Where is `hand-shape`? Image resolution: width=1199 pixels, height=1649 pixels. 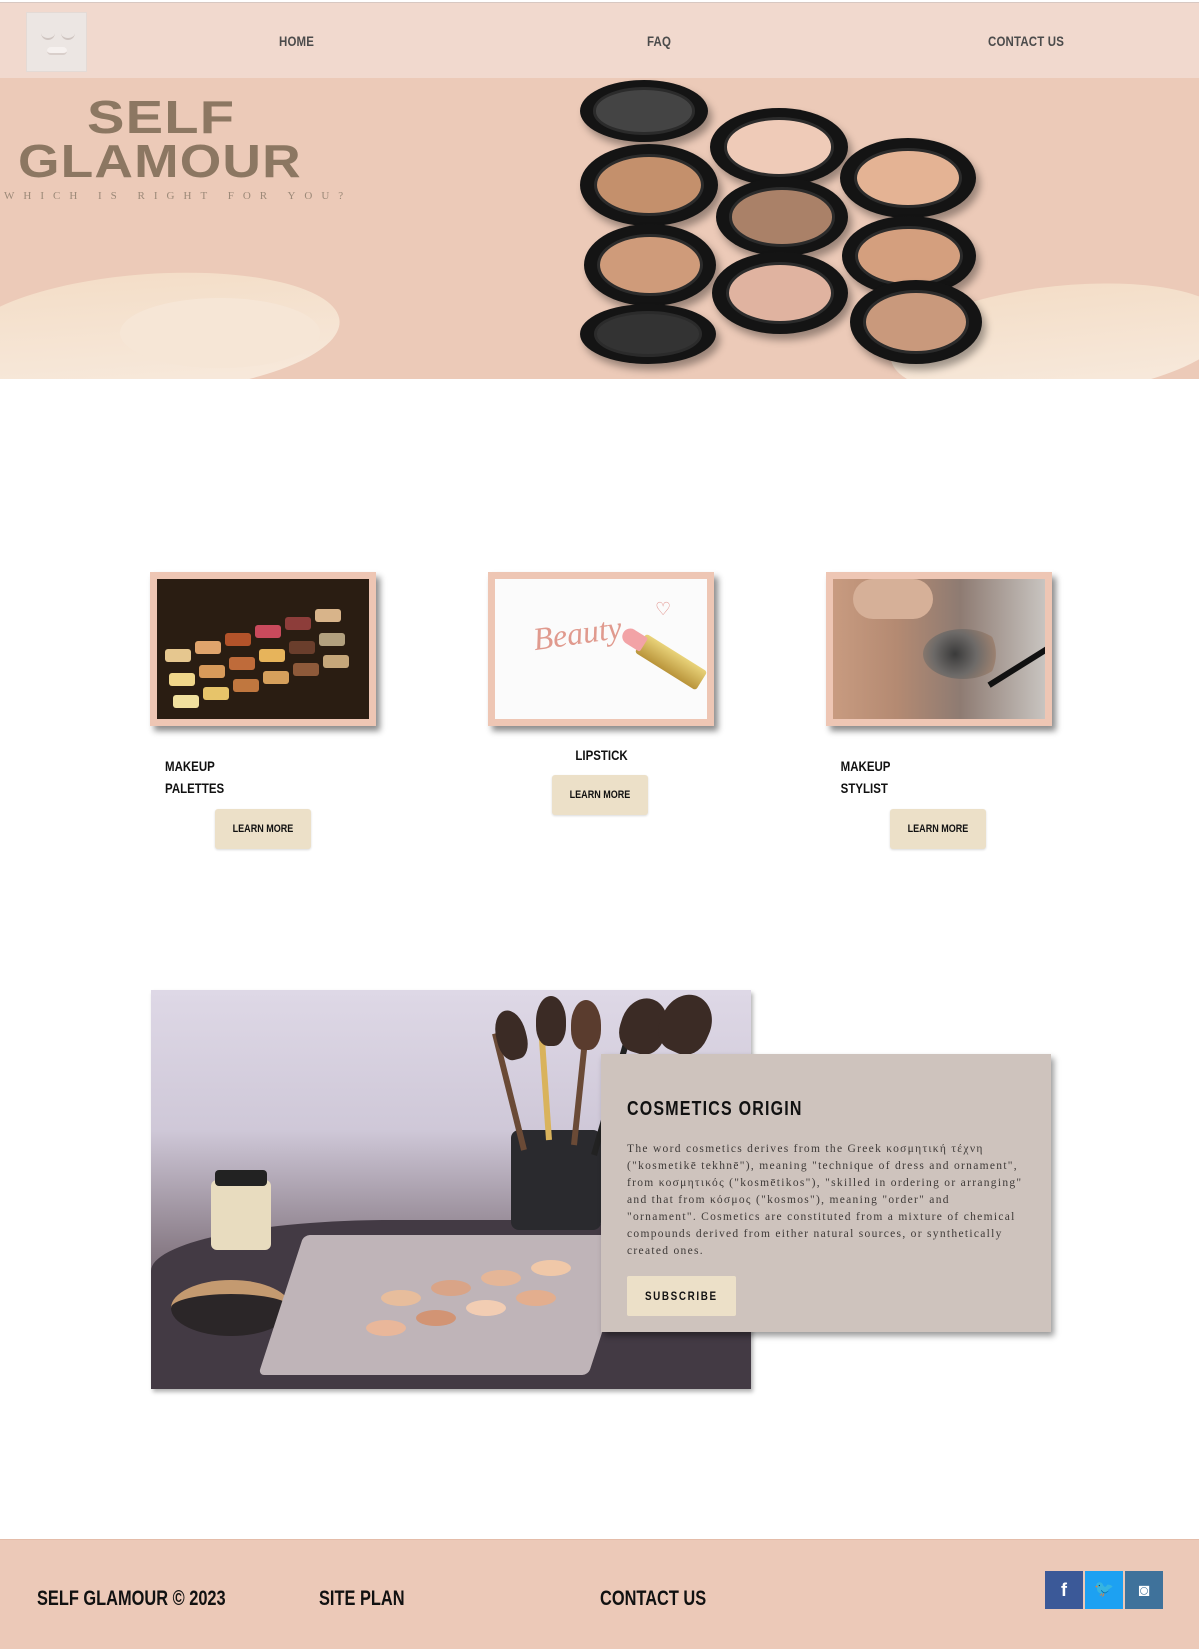
hand-shape is located at coordinates (893, 599).